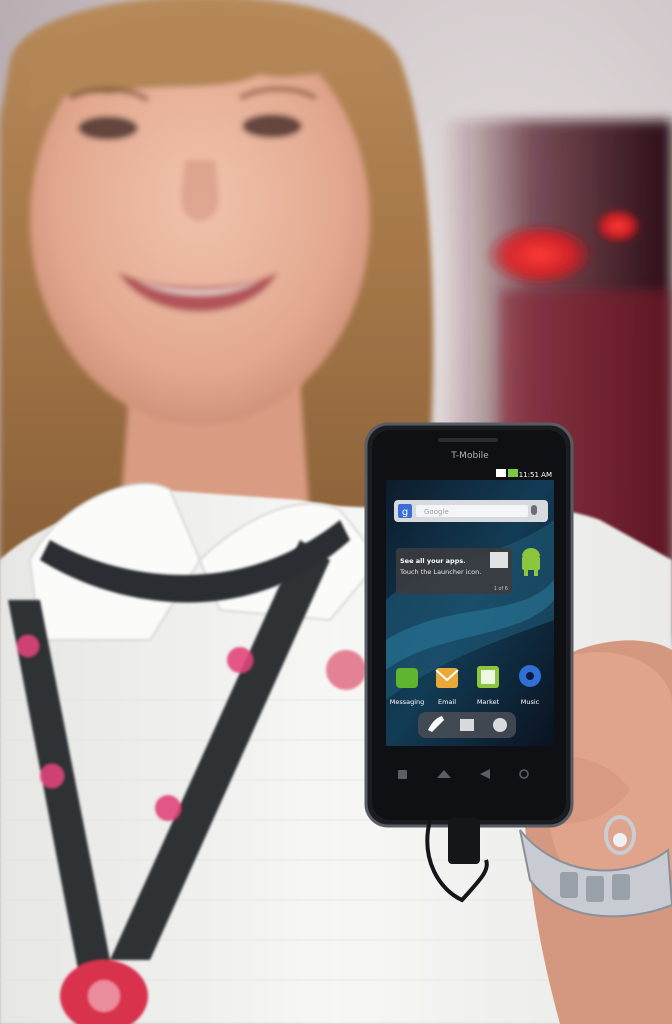 The width and height of the screenshot is (672, 1024). What do you see at coordinates (499, 560) in the screenshot?
I see `launcher-grid-icon` at bounding box center [499, 560].